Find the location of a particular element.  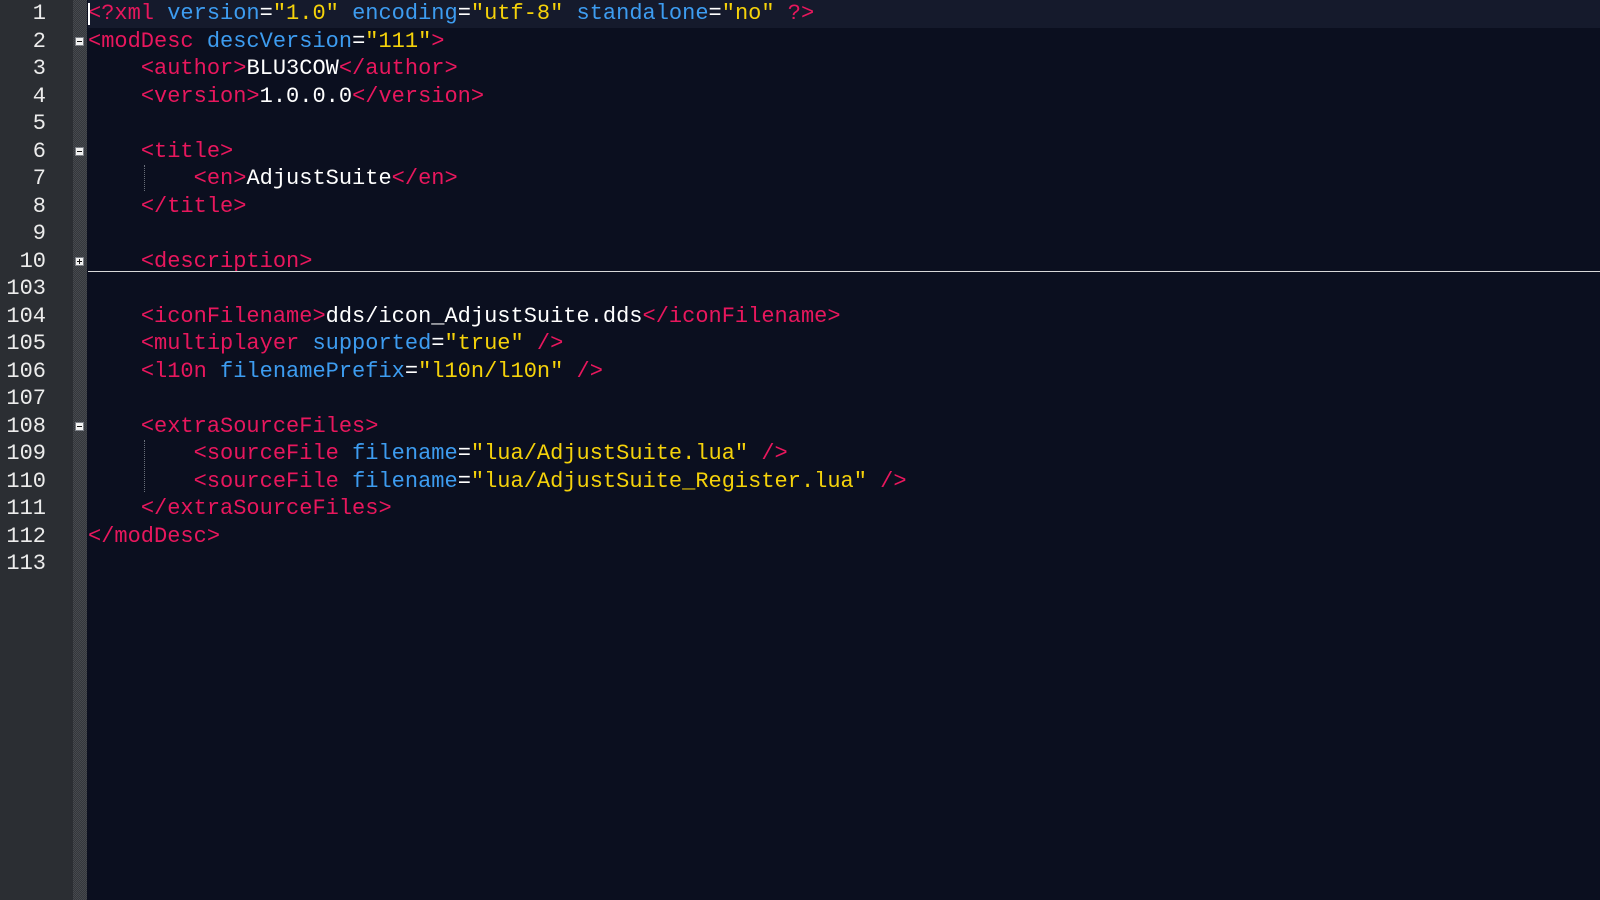

line-code: <en>AdjustSuite</en> is located at coordinates (844, 179).